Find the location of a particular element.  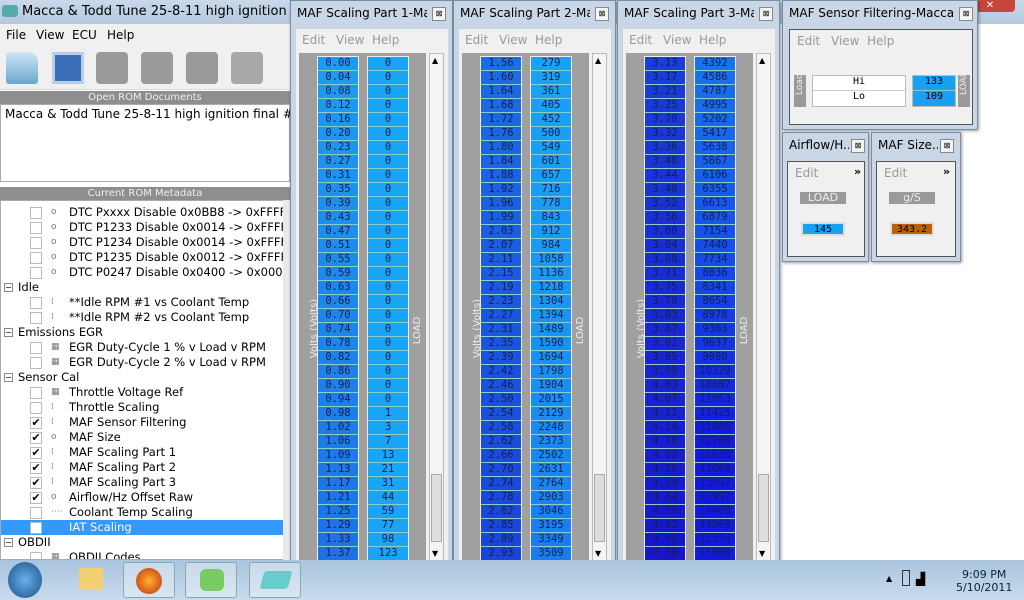

load-cell: 1694 is located at coordinates (551, 358).